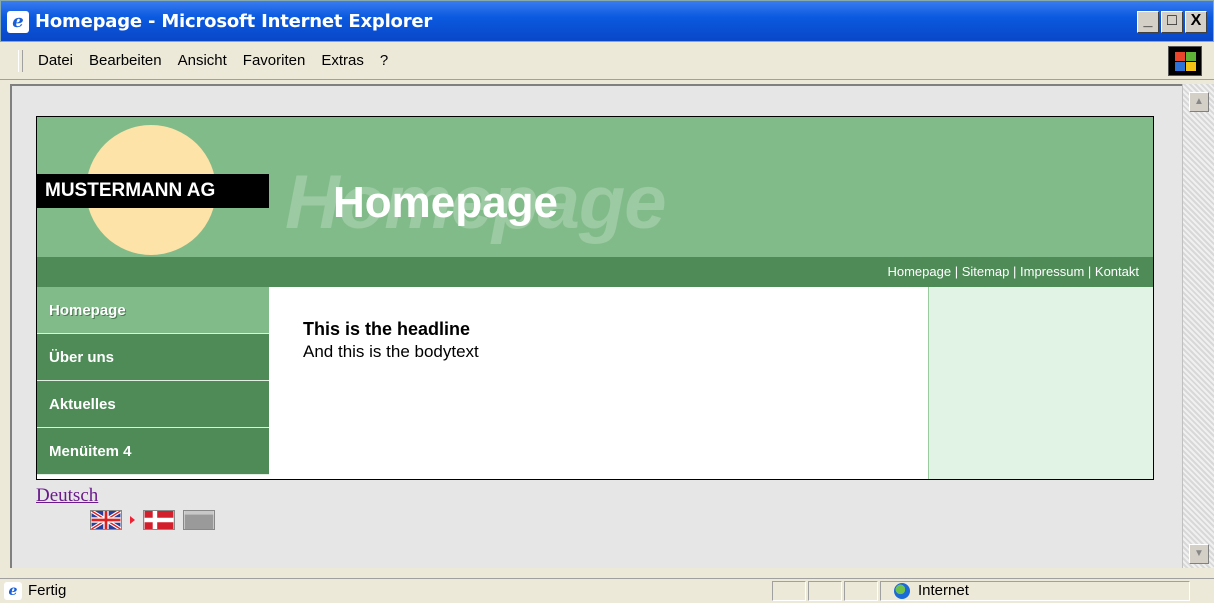 The image size is (1214, 603). What do you see at coordinates (391, 351) in the screenshot?
I see `content-bodytext: And this is the bodytext` at bounding box center [391, 351].